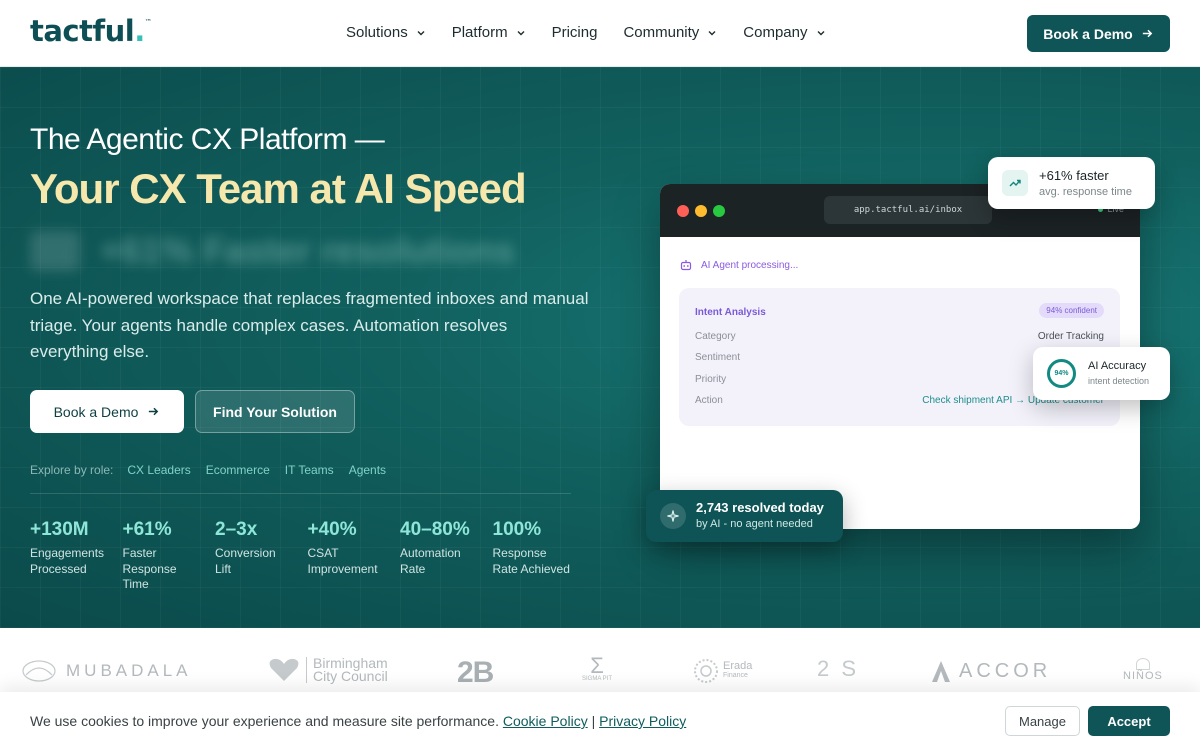 The image size is (1200, 750). What do you see at coordinates (517, 529) in the screenshot?
I see `stat-value: 100%` at bounding box center [517, 529].